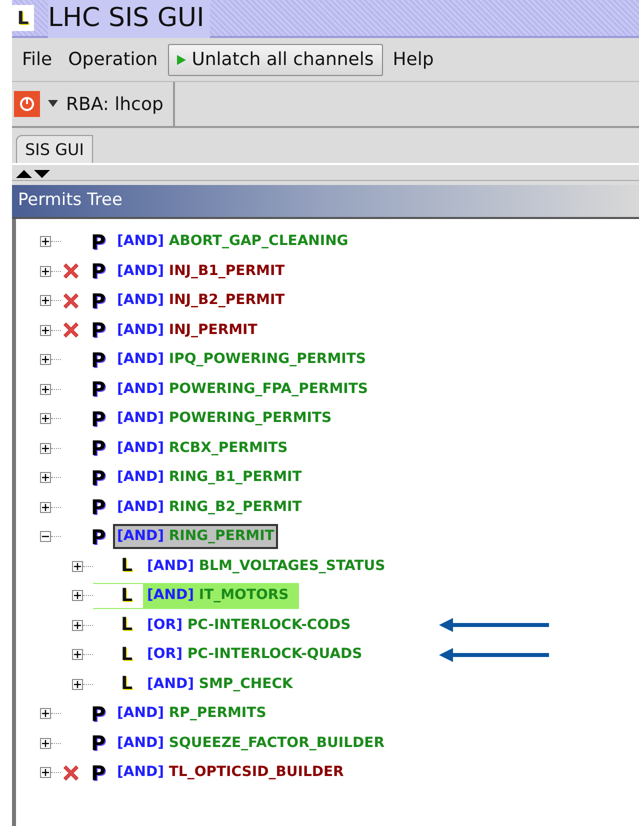 The width and height of the screenshot is (639, 826). What do you see at coordinates (129, 19) in the screenshot?
I see `window-title: LHC SIS GUI` at bounding box center [129, 19].